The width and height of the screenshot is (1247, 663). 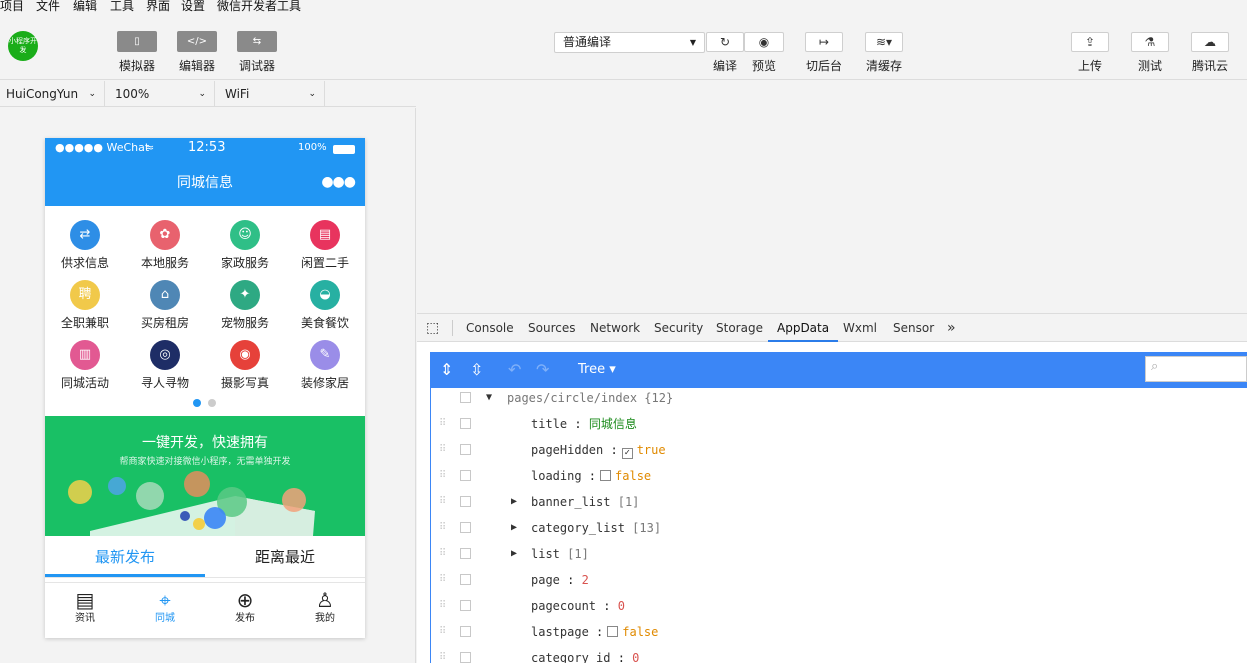 What do you see at coordinates (839, 632) in the screenshot?
I see `tree-row: ⠿ lastpage : false` at bounding box center [839, 632].